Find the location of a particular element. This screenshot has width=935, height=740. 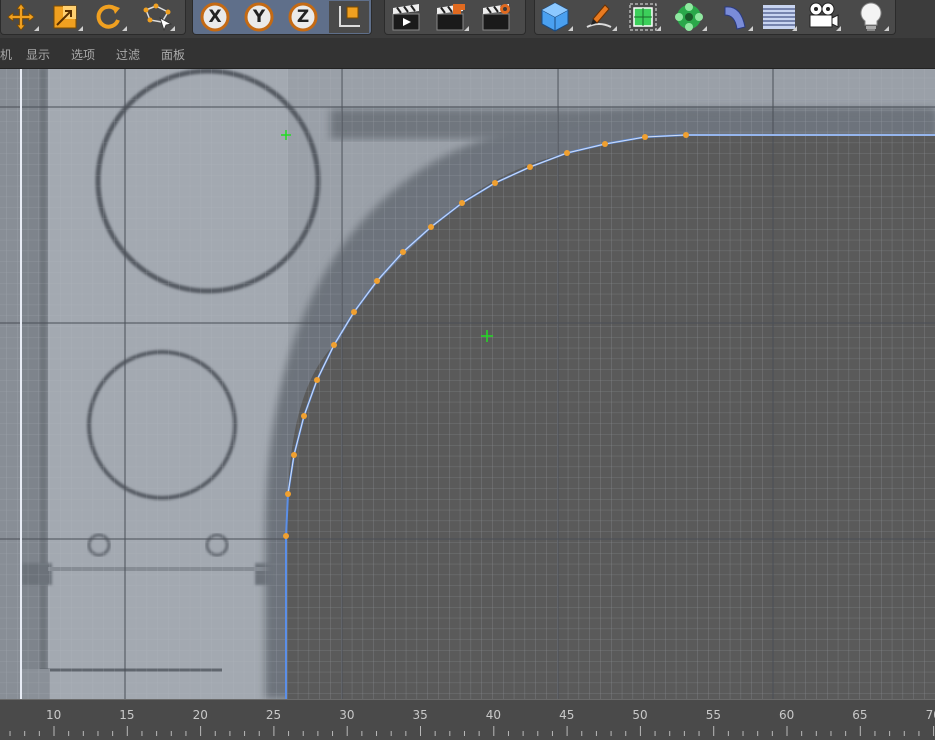

render-region-button is located at coordinates (451, 17).